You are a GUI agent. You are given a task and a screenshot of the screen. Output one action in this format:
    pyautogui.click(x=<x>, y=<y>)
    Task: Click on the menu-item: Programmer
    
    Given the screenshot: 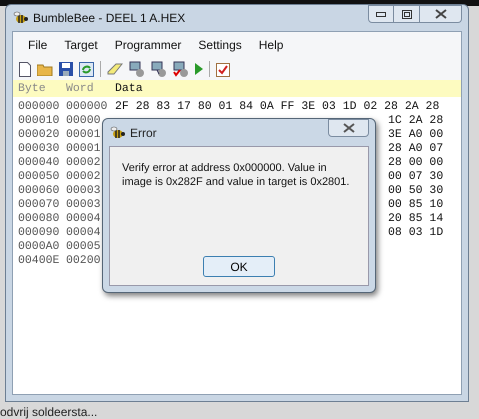 What is the action you would take?
    pyautogui.click(x=148, y=45)
    